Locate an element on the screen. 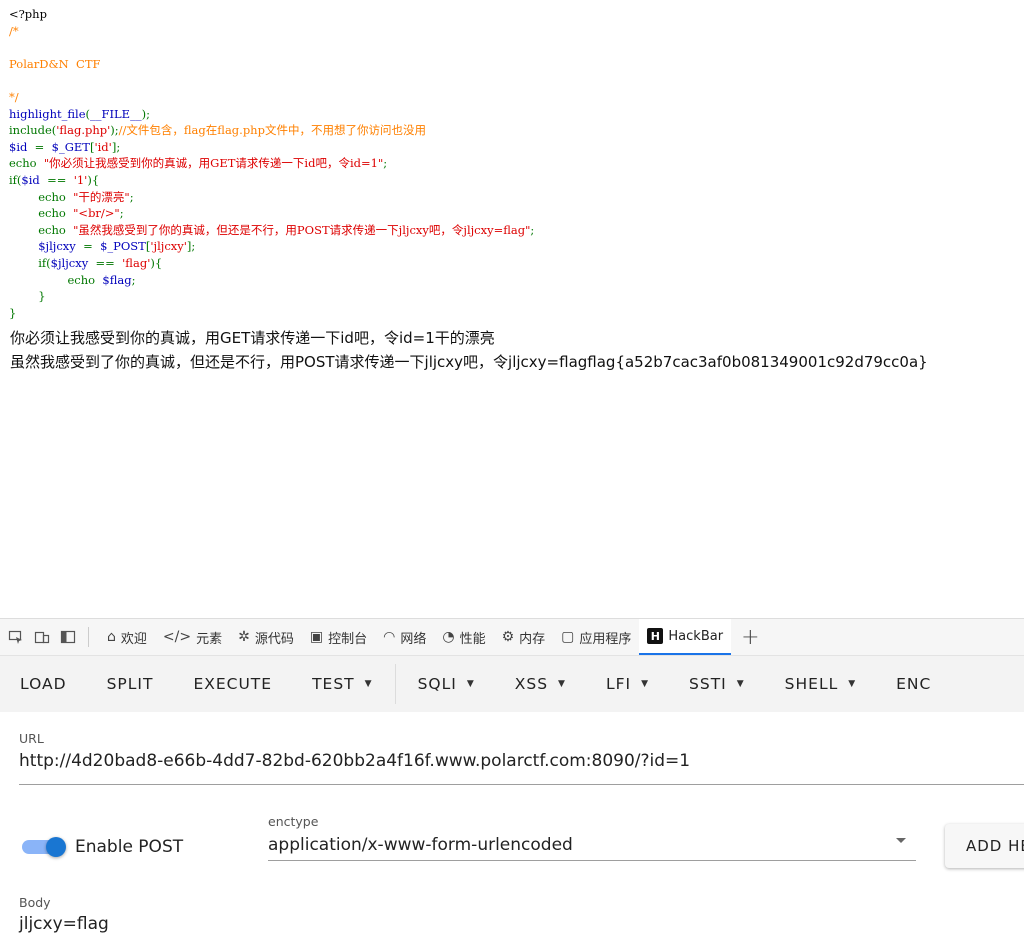 The height and width of the screenshot is (947, 1024). url-label: URL is located at coordinates (31, 738).